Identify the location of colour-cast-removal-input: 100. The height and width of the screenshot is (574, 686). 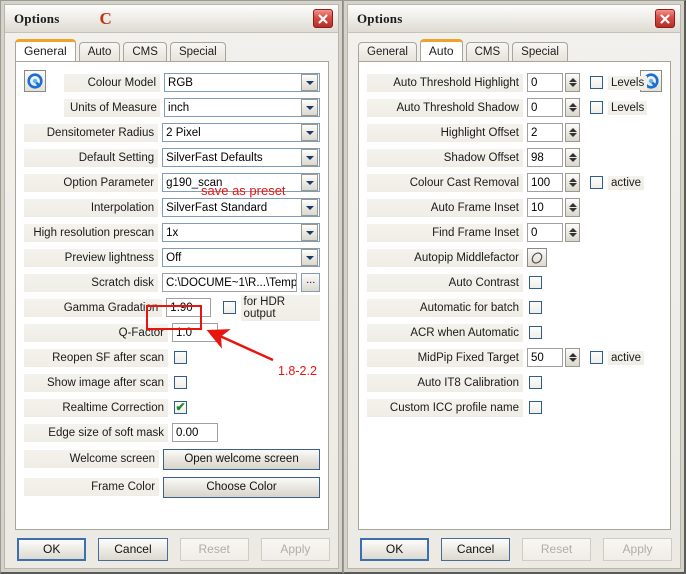
(545, 182).